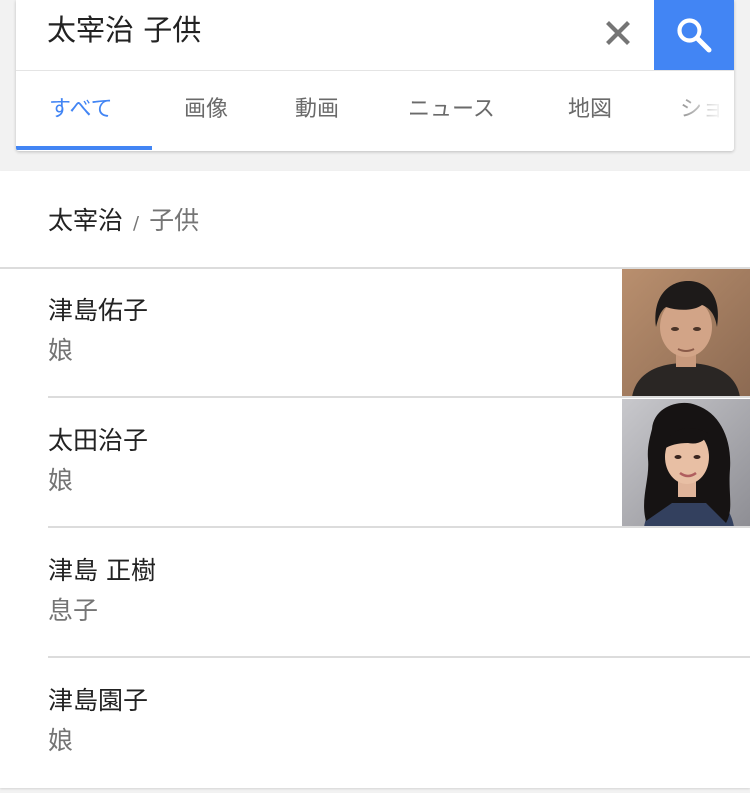 The image size is (750, 793). I want to click on search-button, so click(694, 35).